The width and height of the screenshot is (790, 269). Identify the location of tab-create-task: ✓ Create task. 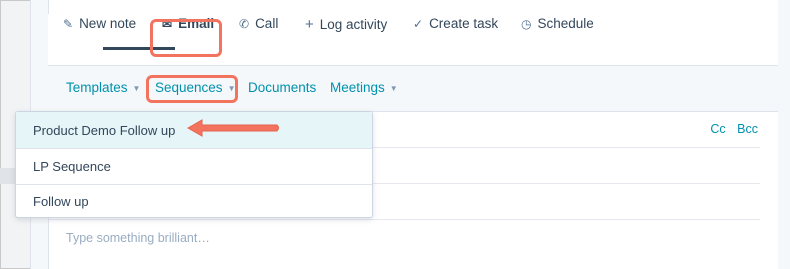
(455, 23).